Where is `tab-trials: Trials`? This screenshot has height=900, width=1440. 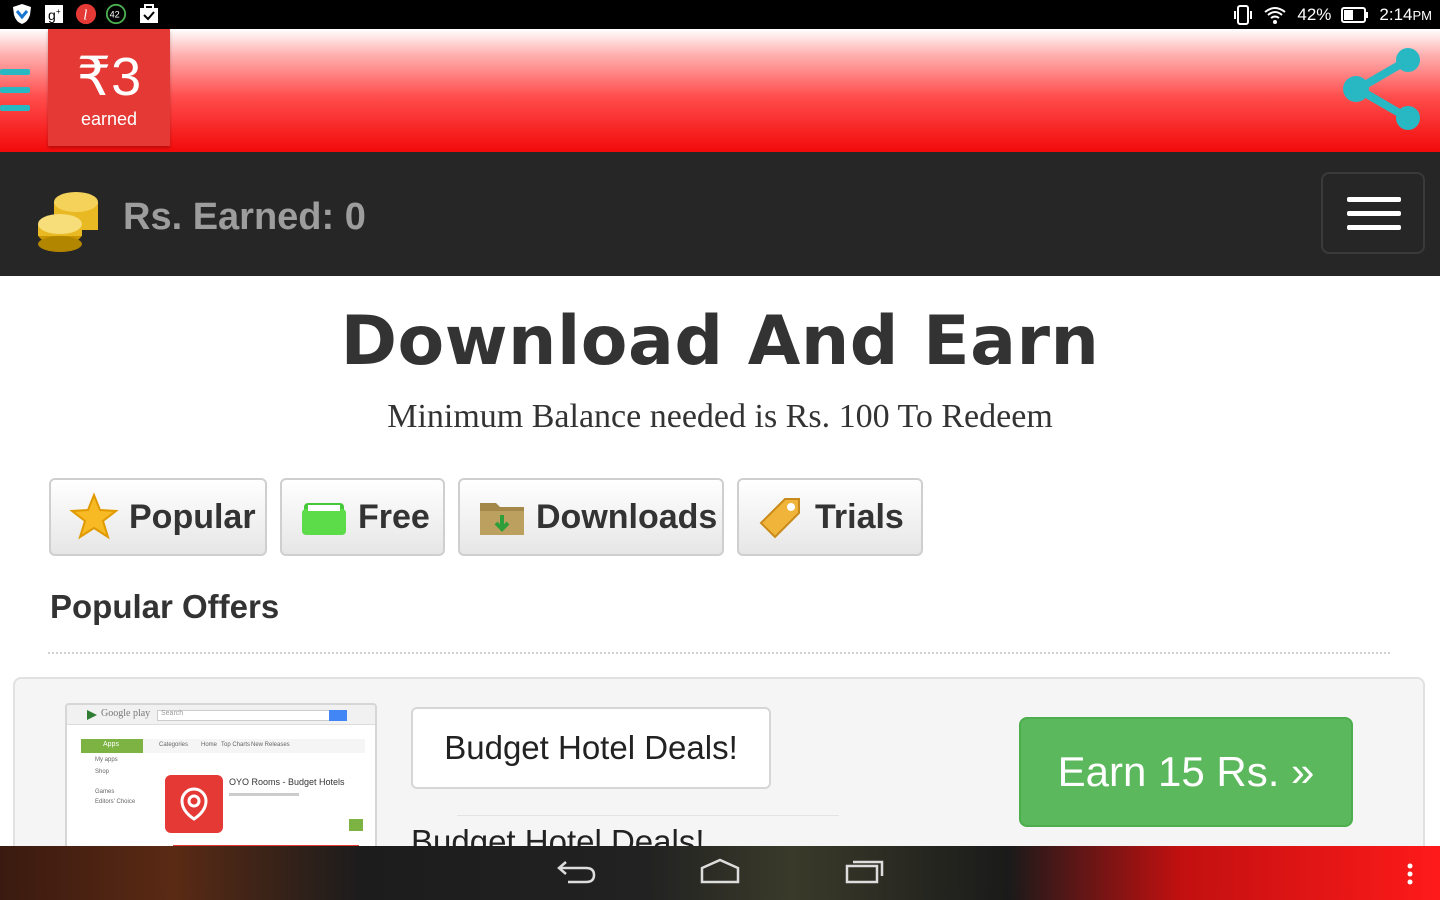
tab-trials: Trials is located at coordinates (830, 517).